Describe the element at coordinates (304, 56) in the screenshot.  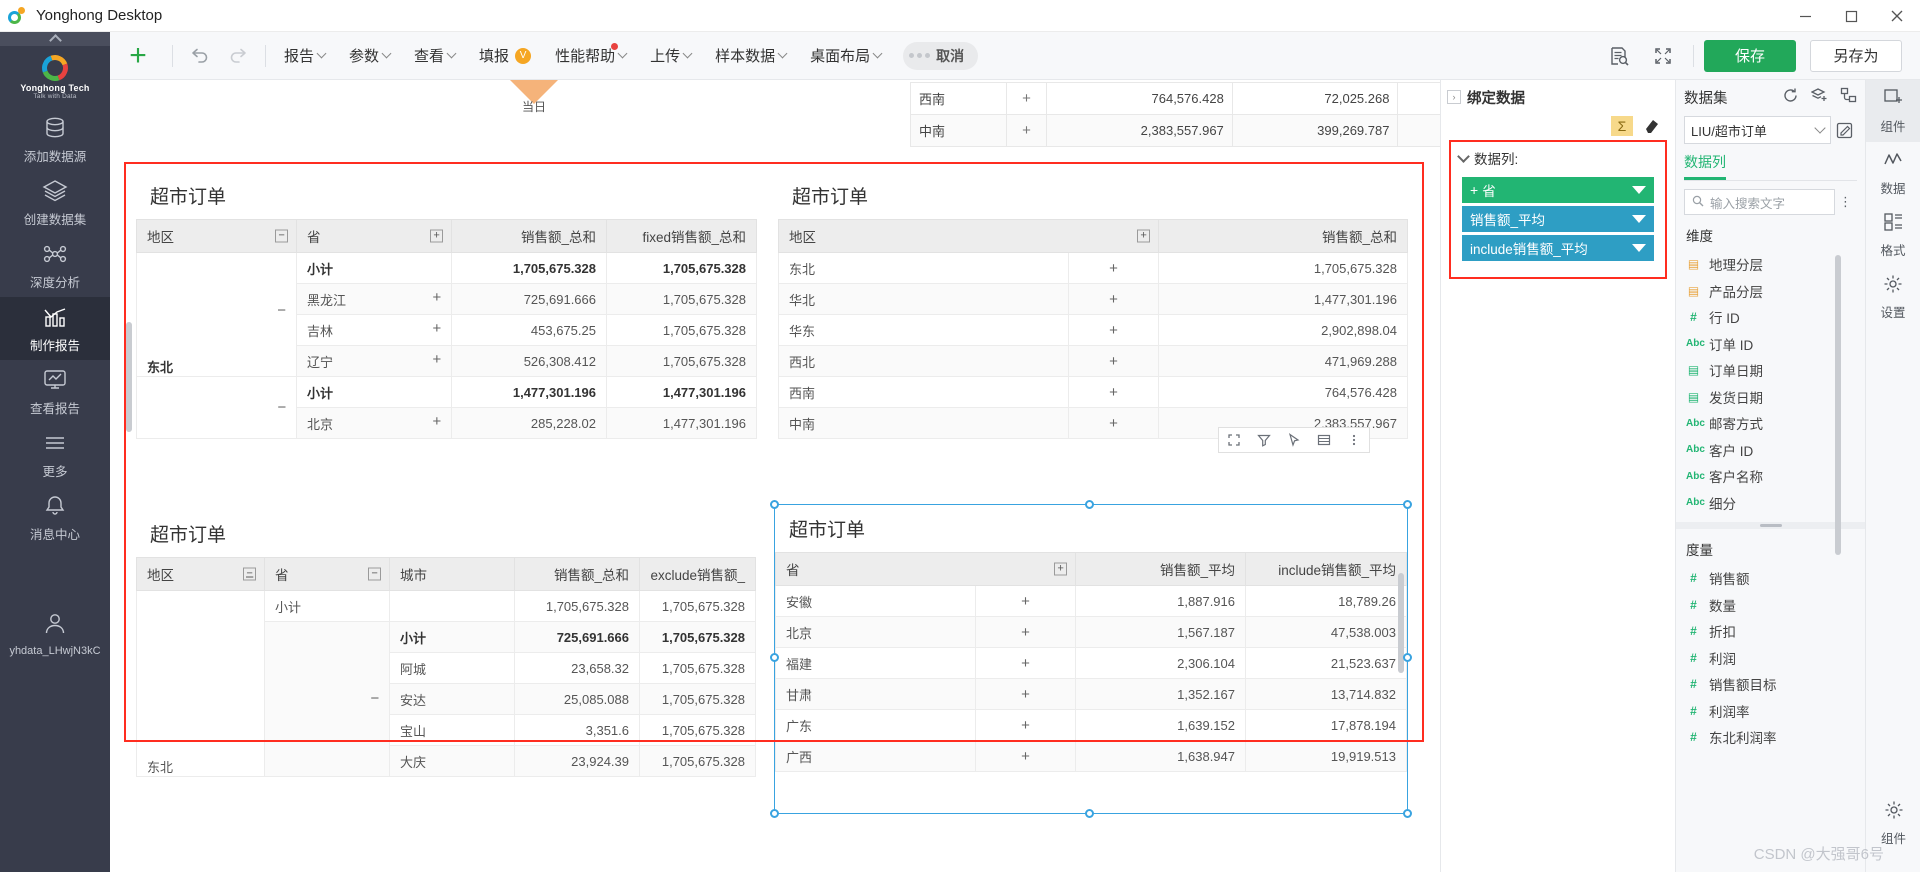
I see `menu-report: 报告` at that location.